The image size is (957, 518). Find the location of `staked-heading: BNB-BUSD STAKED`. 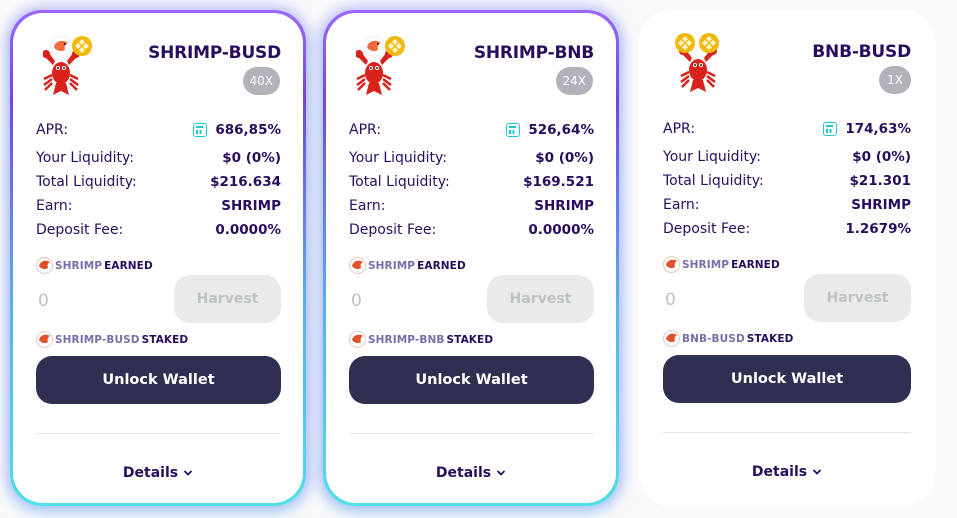

staked-heading: BNB-BUSD STAKED is located at coordinates (728, 338).